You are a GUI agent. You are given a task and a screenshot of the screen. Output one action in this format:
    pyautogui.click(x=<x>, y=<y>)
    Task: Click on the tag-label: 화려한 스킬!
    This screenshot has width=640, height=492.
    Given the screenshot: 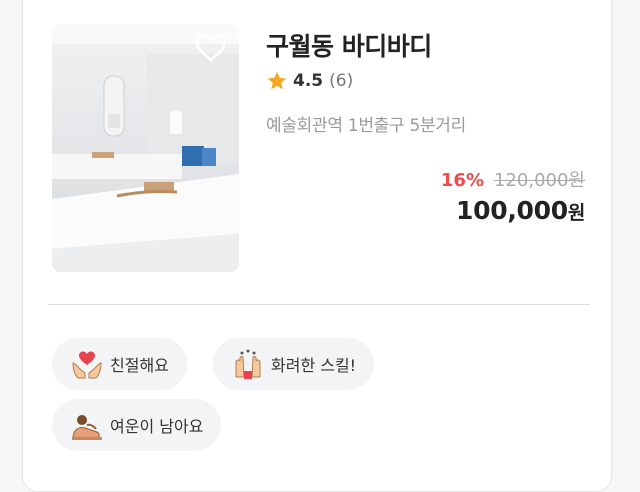 What is the action you would take?
    pyautogui.click(x=314, y=365)
    